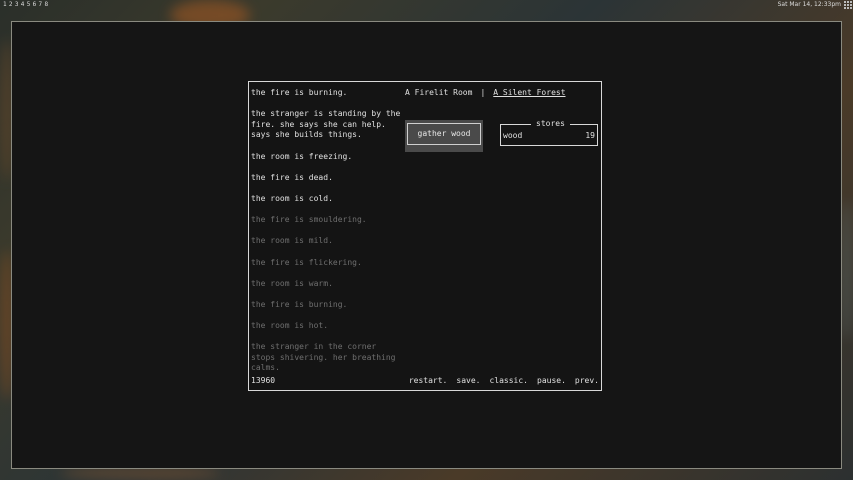  What do you see at coordinates (35, 4) in the screenshot?
I see `workspace-6: 6` at bounding box center [35, 4].